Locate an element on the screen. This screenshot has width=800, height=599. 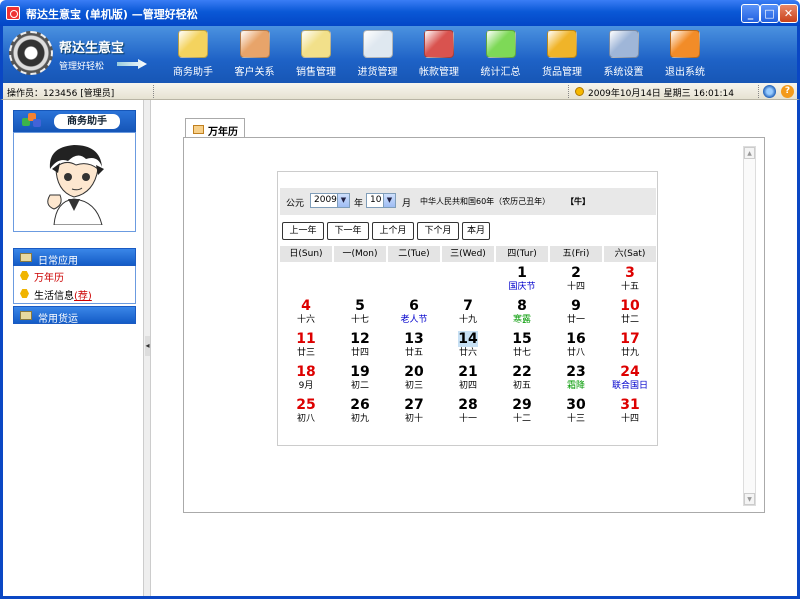
lunar-date: 初三 is located at coordinates (413, 386).